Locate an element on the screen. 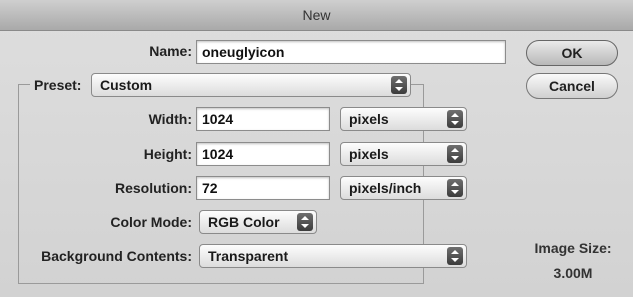 Image resolution: width=633 pixels, height=297 pixels. preset-value: Custom is located at coordinates (126, 85).